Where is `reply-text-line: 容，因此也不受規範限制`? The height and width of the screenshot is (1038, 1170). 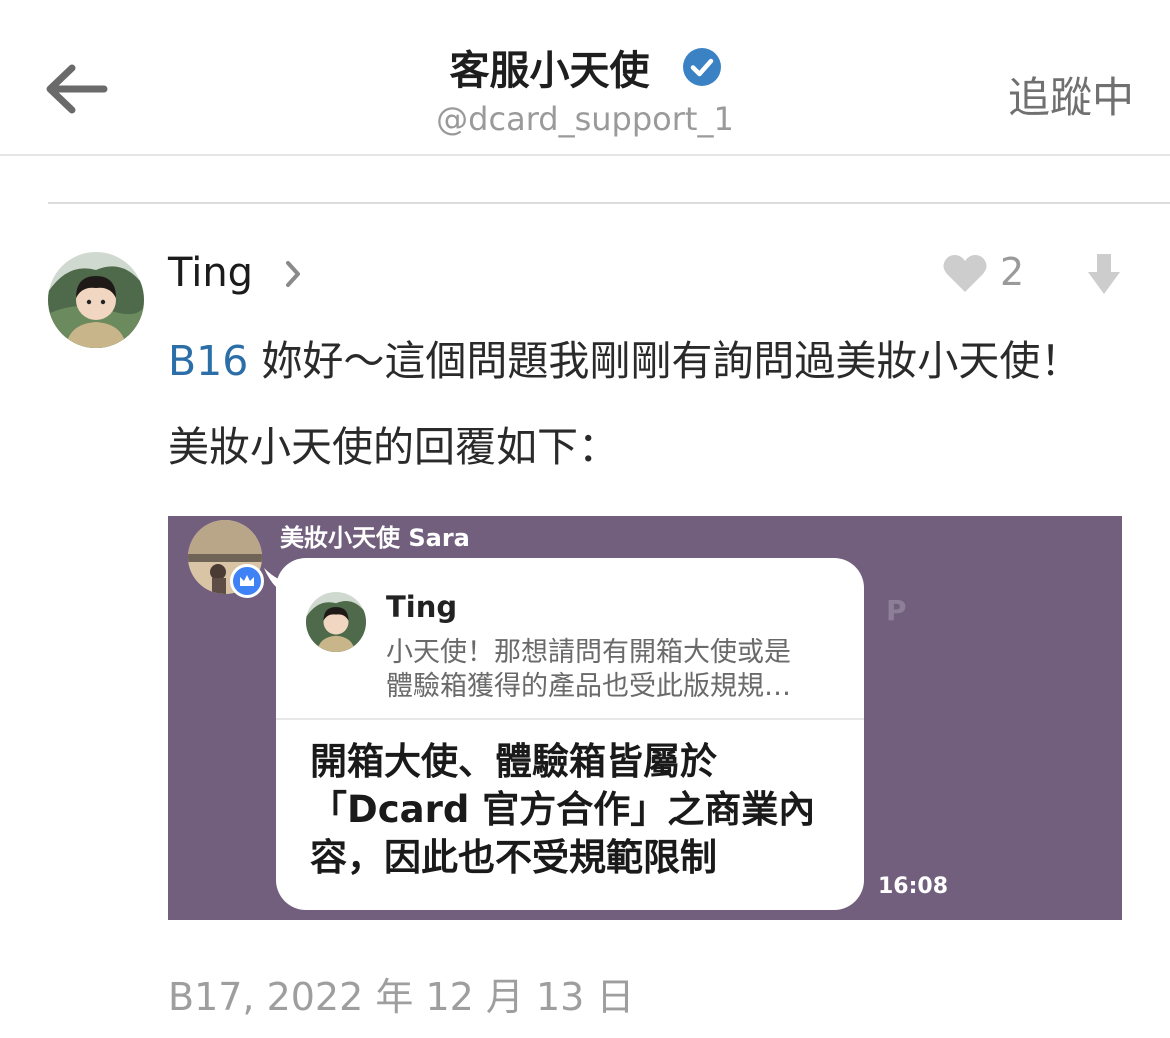 reply-text-line: 容，因此也不受規範限制 is located at coordinates (513, 857).